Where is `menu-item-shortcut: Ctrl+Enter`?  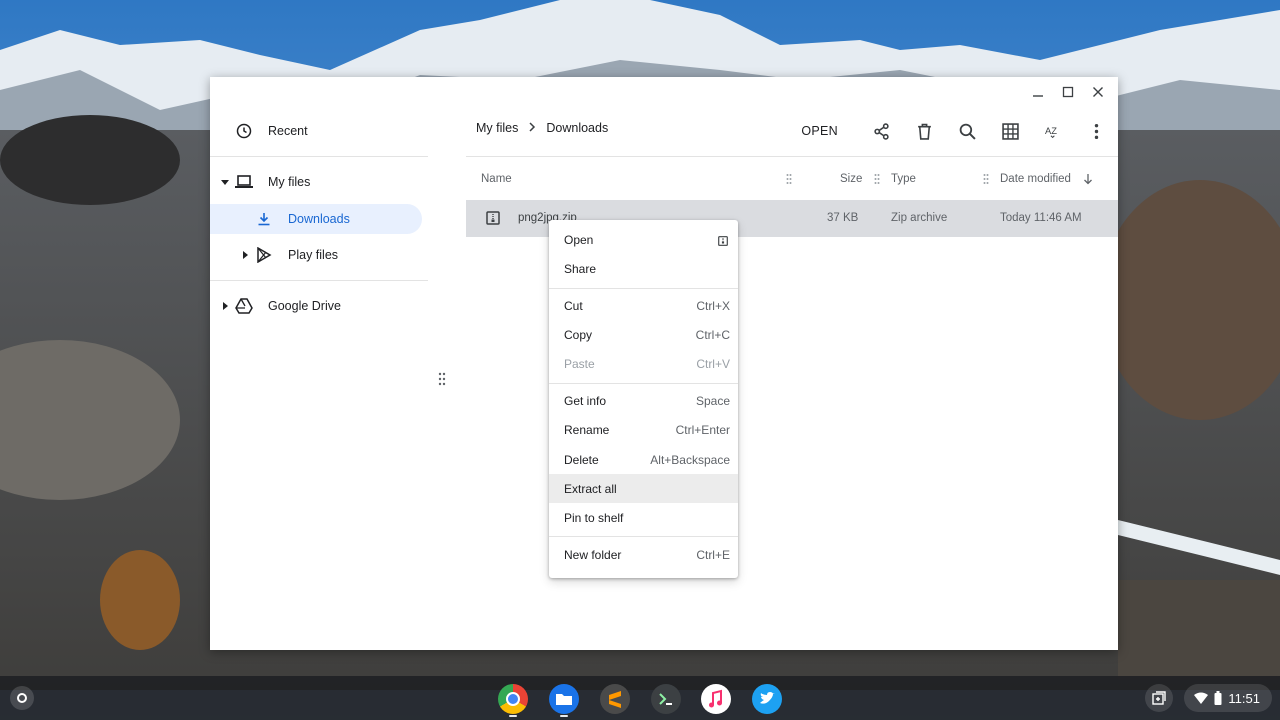 menu-item-shortcut: Ctrl+Enter is located at coordinates (702, 430).